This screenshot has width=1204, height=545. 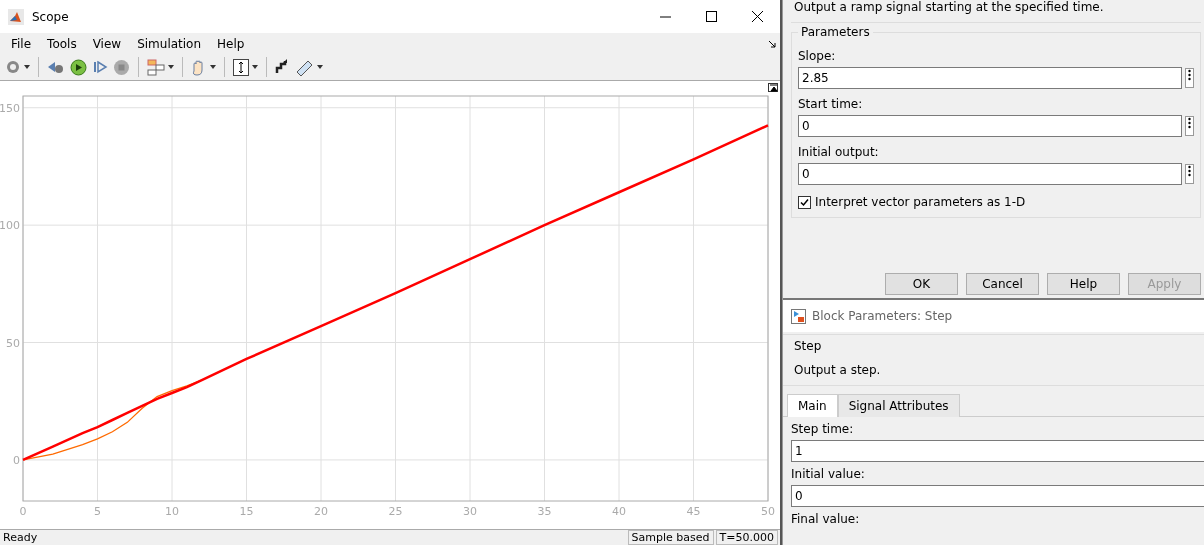 What do you see at coordinates (670, 537) in the screenshot?
I see `status-field: Sample based` at bounding box center [670, 537].